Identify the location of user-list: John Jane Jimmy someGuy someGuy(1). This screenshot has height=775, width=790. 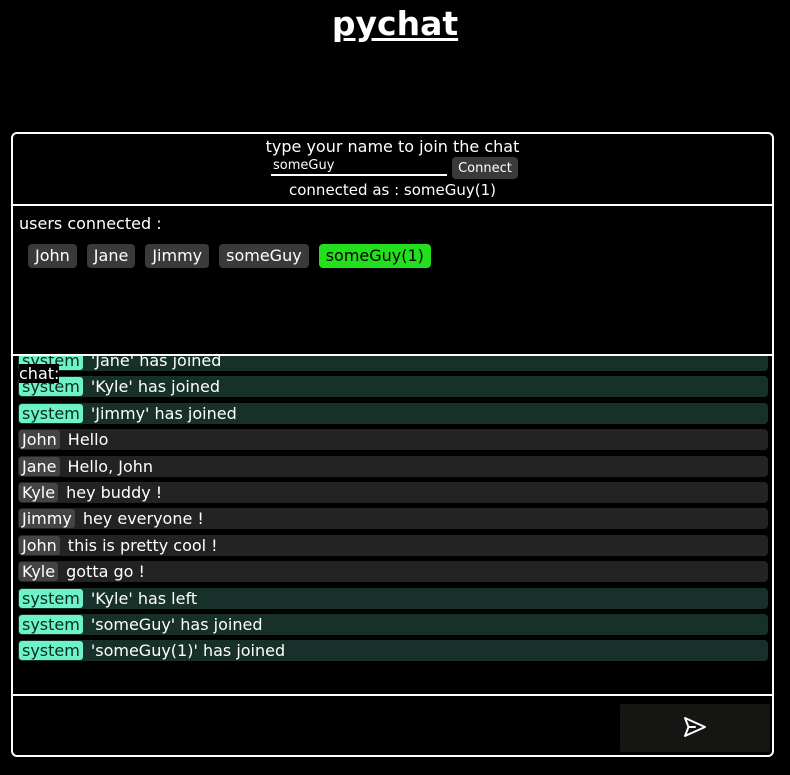
(229, 256).